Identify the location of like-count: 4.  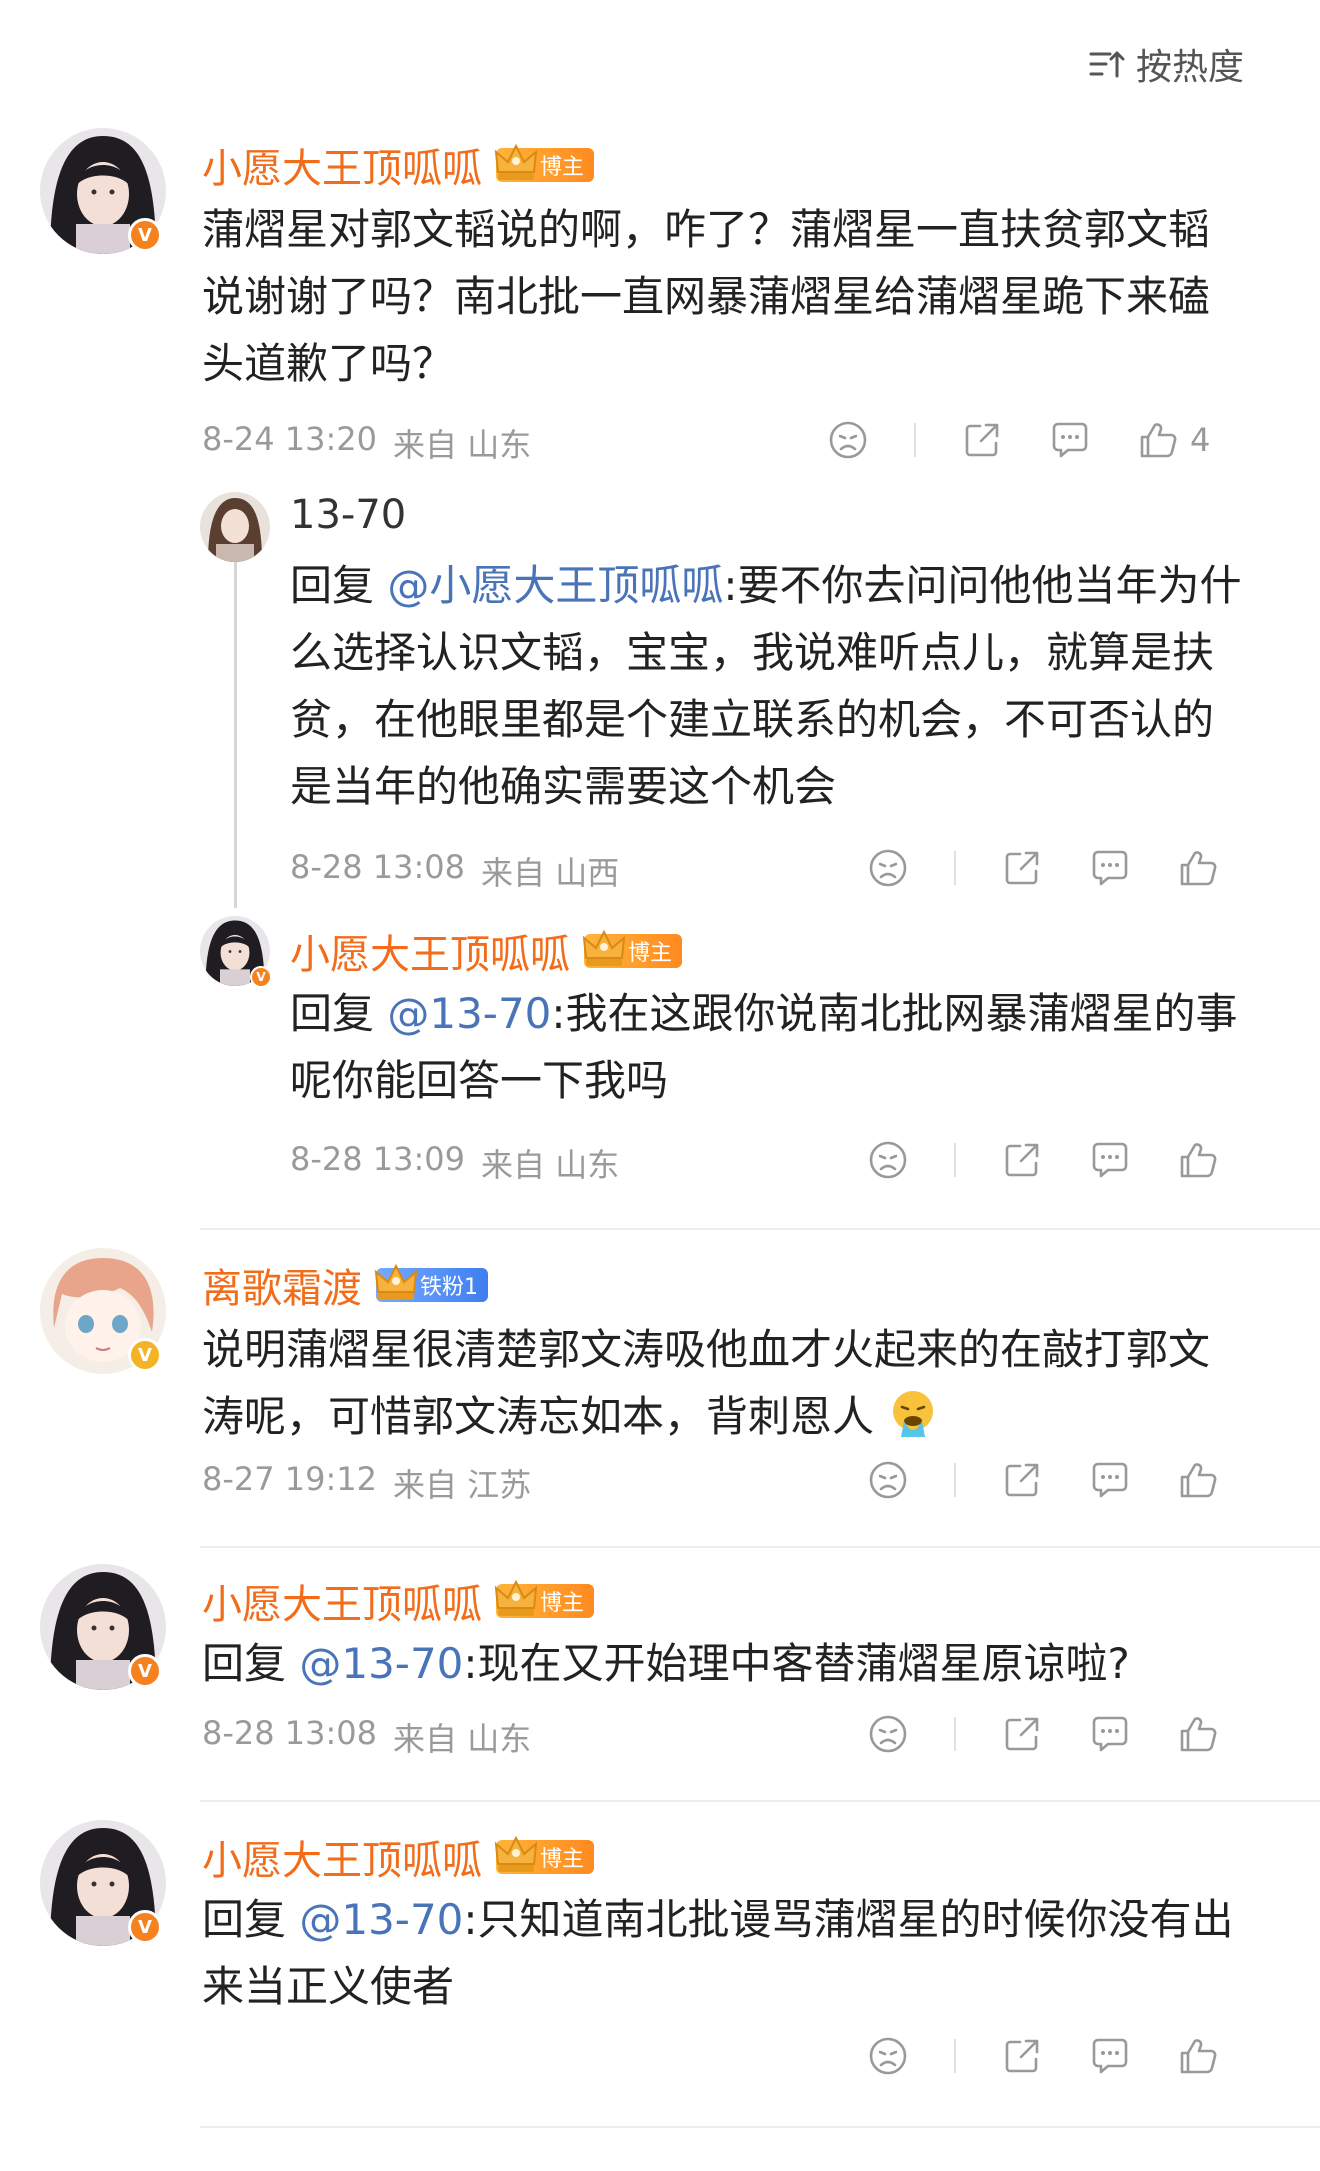
(1200, 440).